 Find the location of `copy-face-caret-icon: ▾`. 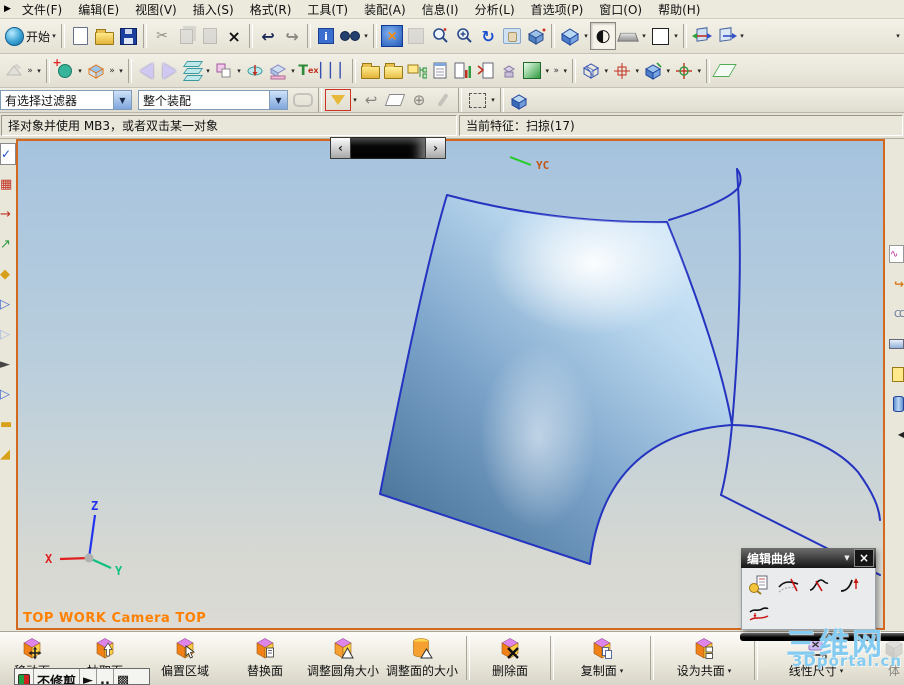

copy-face-caret-icon: ▾ is located at coordinates (622, 671).